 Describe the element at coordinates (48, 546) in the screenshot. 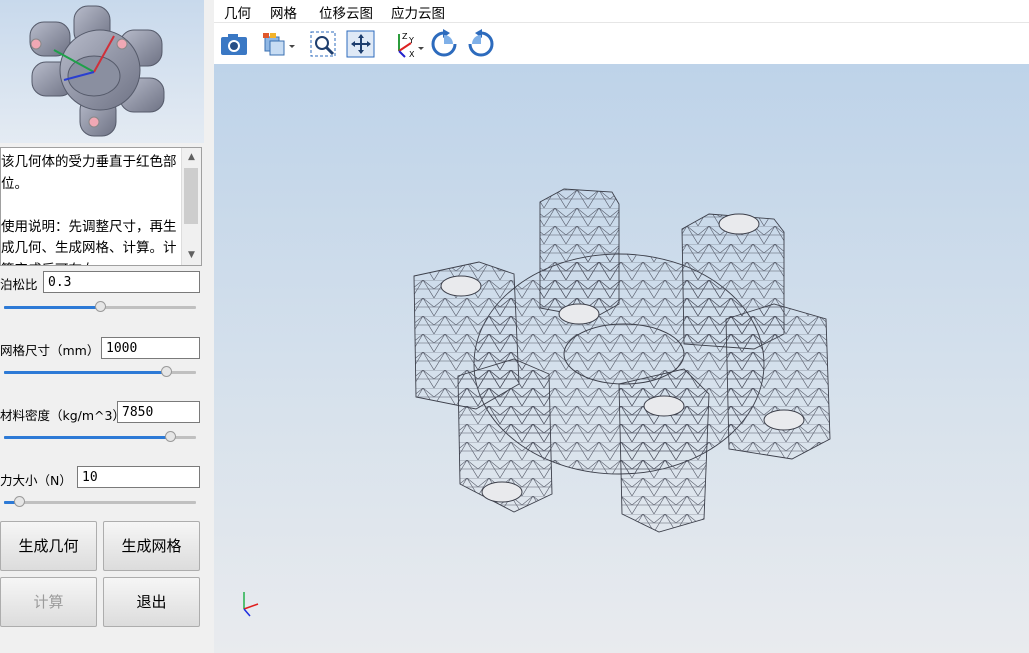

I see `generate-geometry-button: 生成几何` at that location.